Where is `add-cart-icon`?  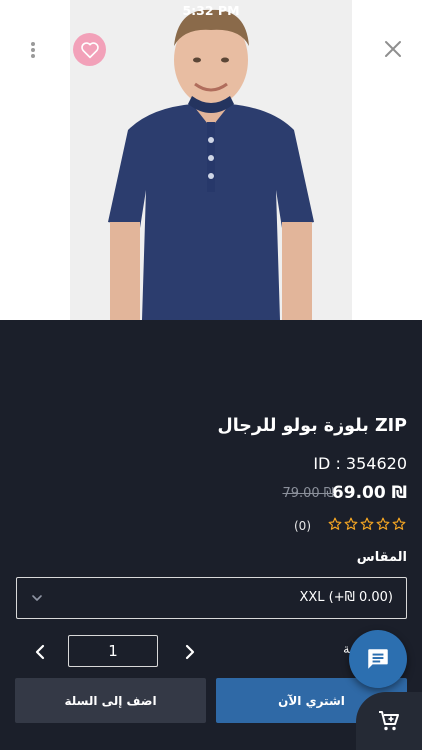 add-cart-icon is located at coordinates (389, 721).